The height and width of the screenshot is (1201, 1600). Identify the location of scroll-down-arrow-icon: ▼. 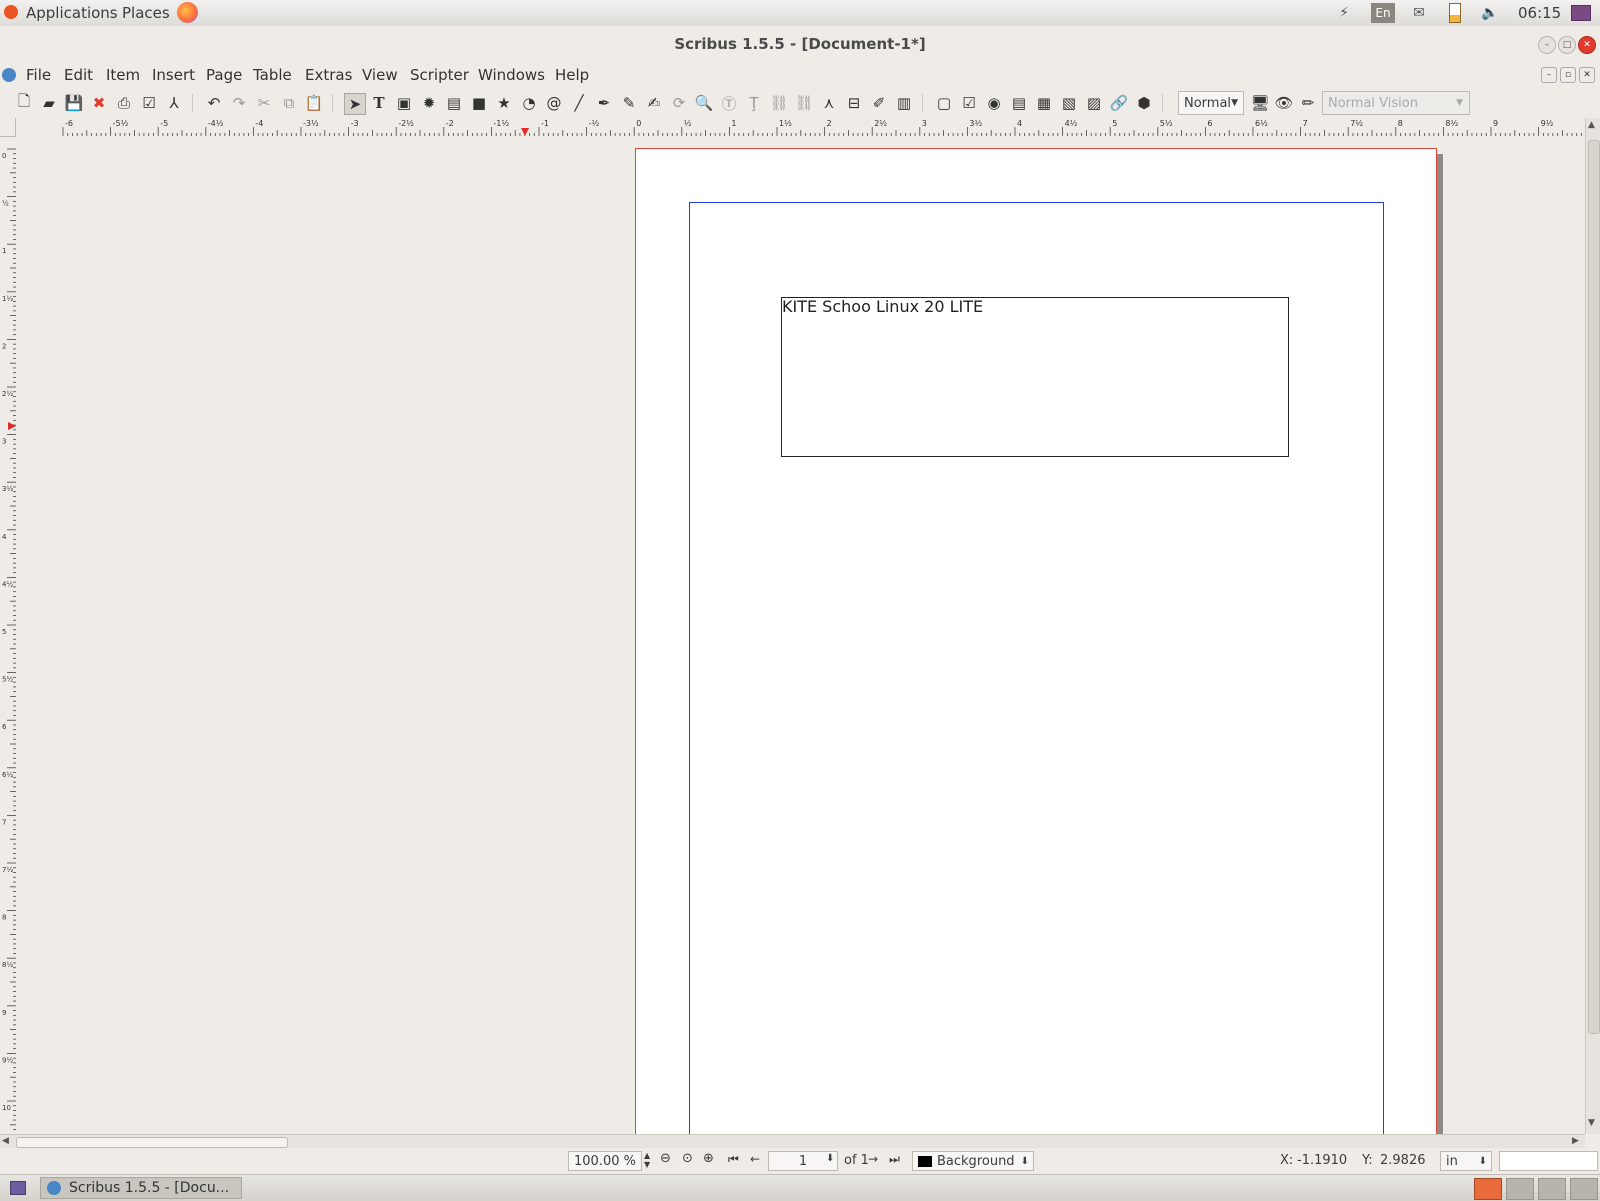
(1591, 1123).